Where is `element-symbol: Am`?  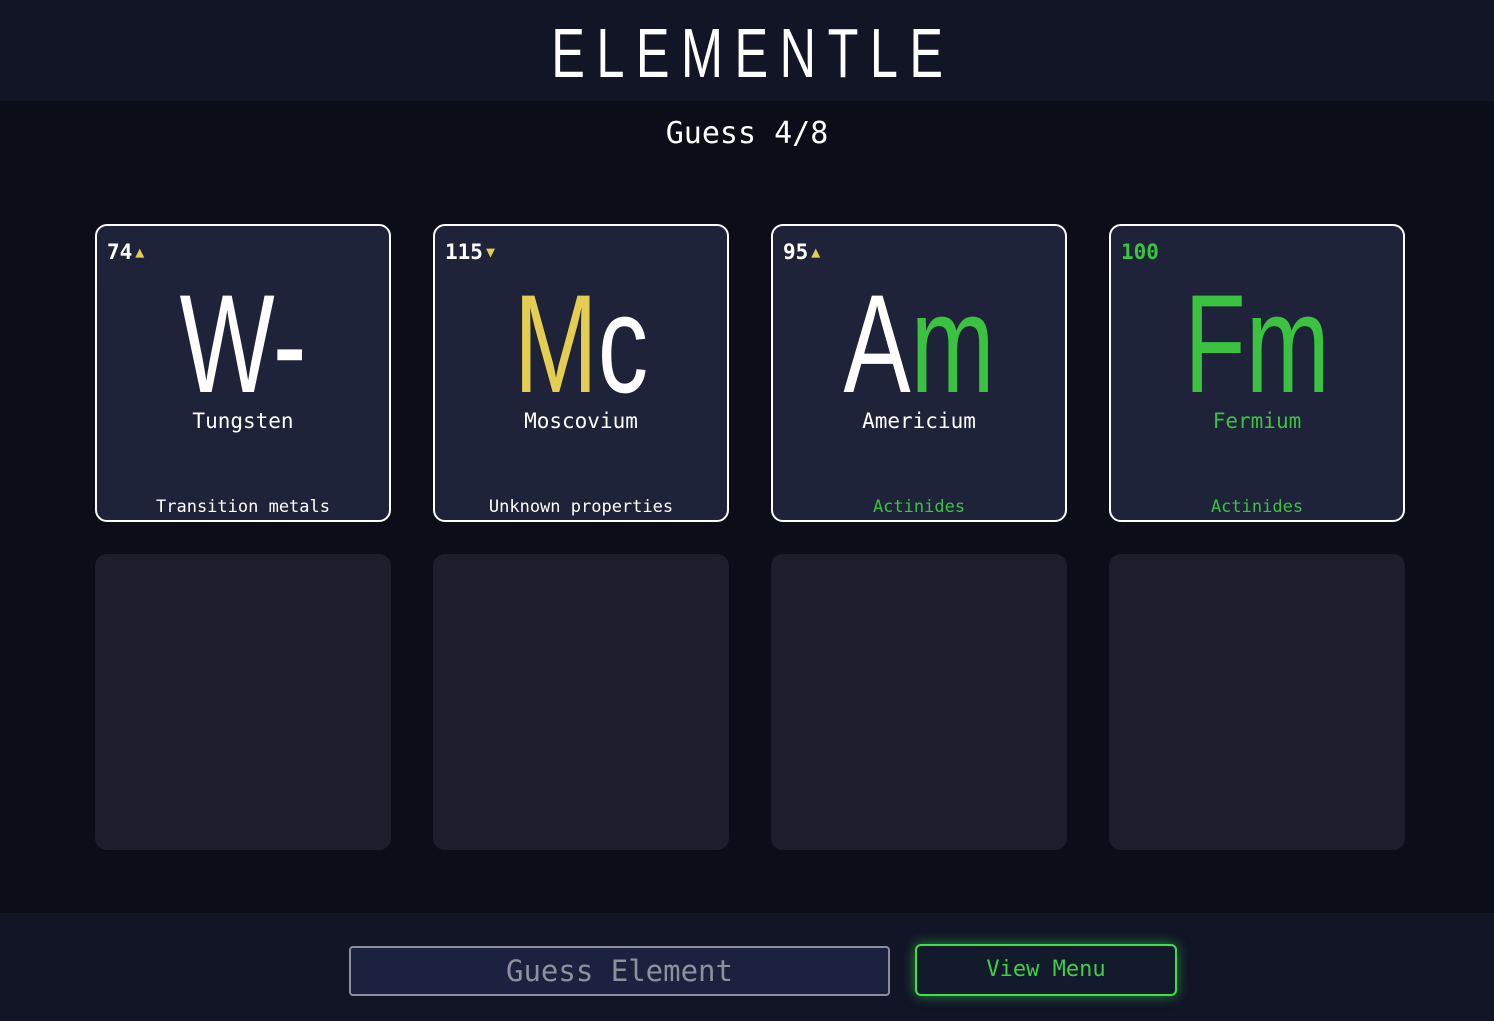 element-symbol: Am is located at coordinates (919, 344).